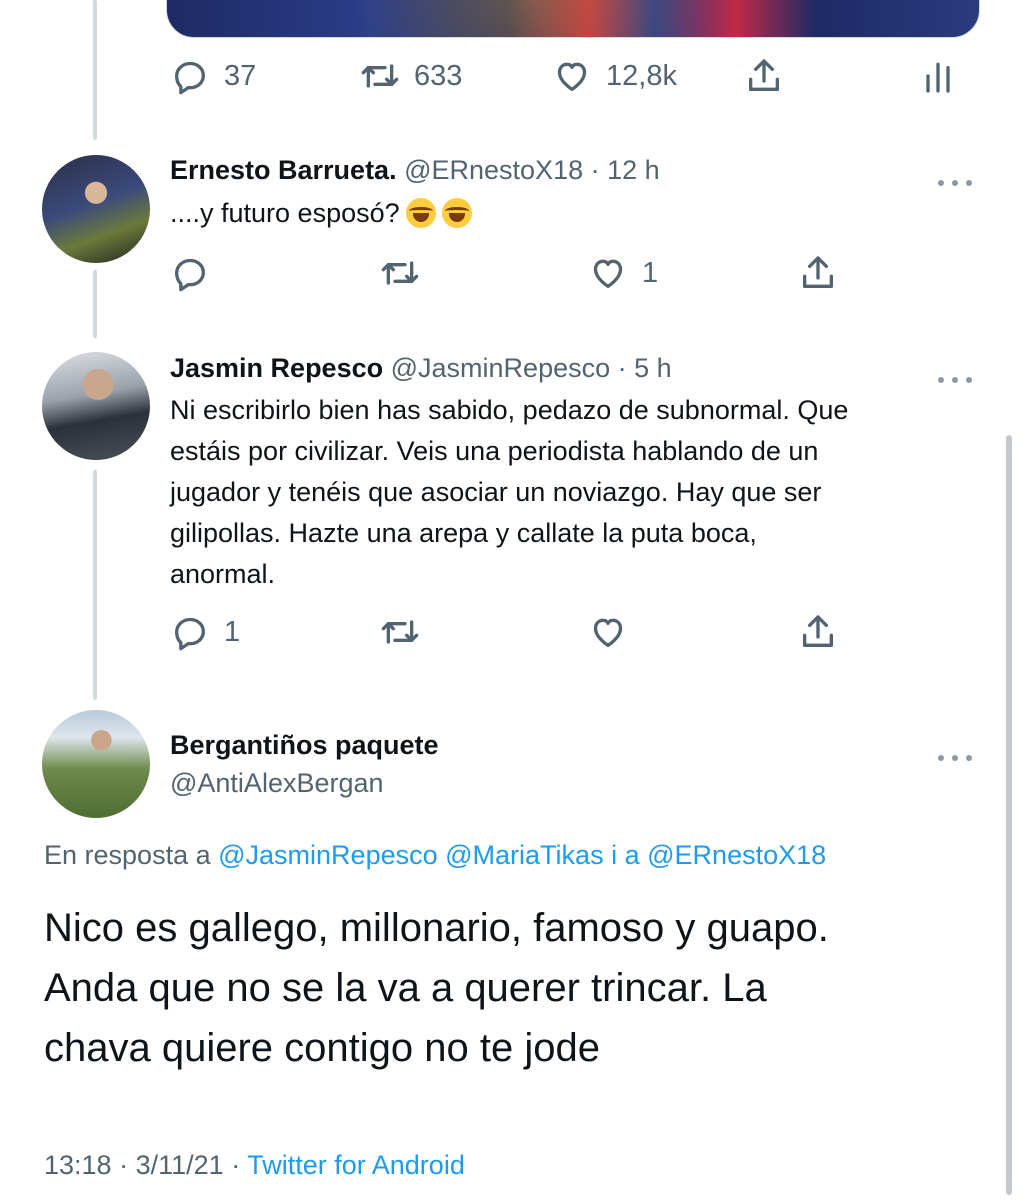 The image size is (1020, 1200). What do you see at coordinates (1009, 815) in the screenshot?
I see `scrollbar-thumb` at bounding box center [1009, 815].